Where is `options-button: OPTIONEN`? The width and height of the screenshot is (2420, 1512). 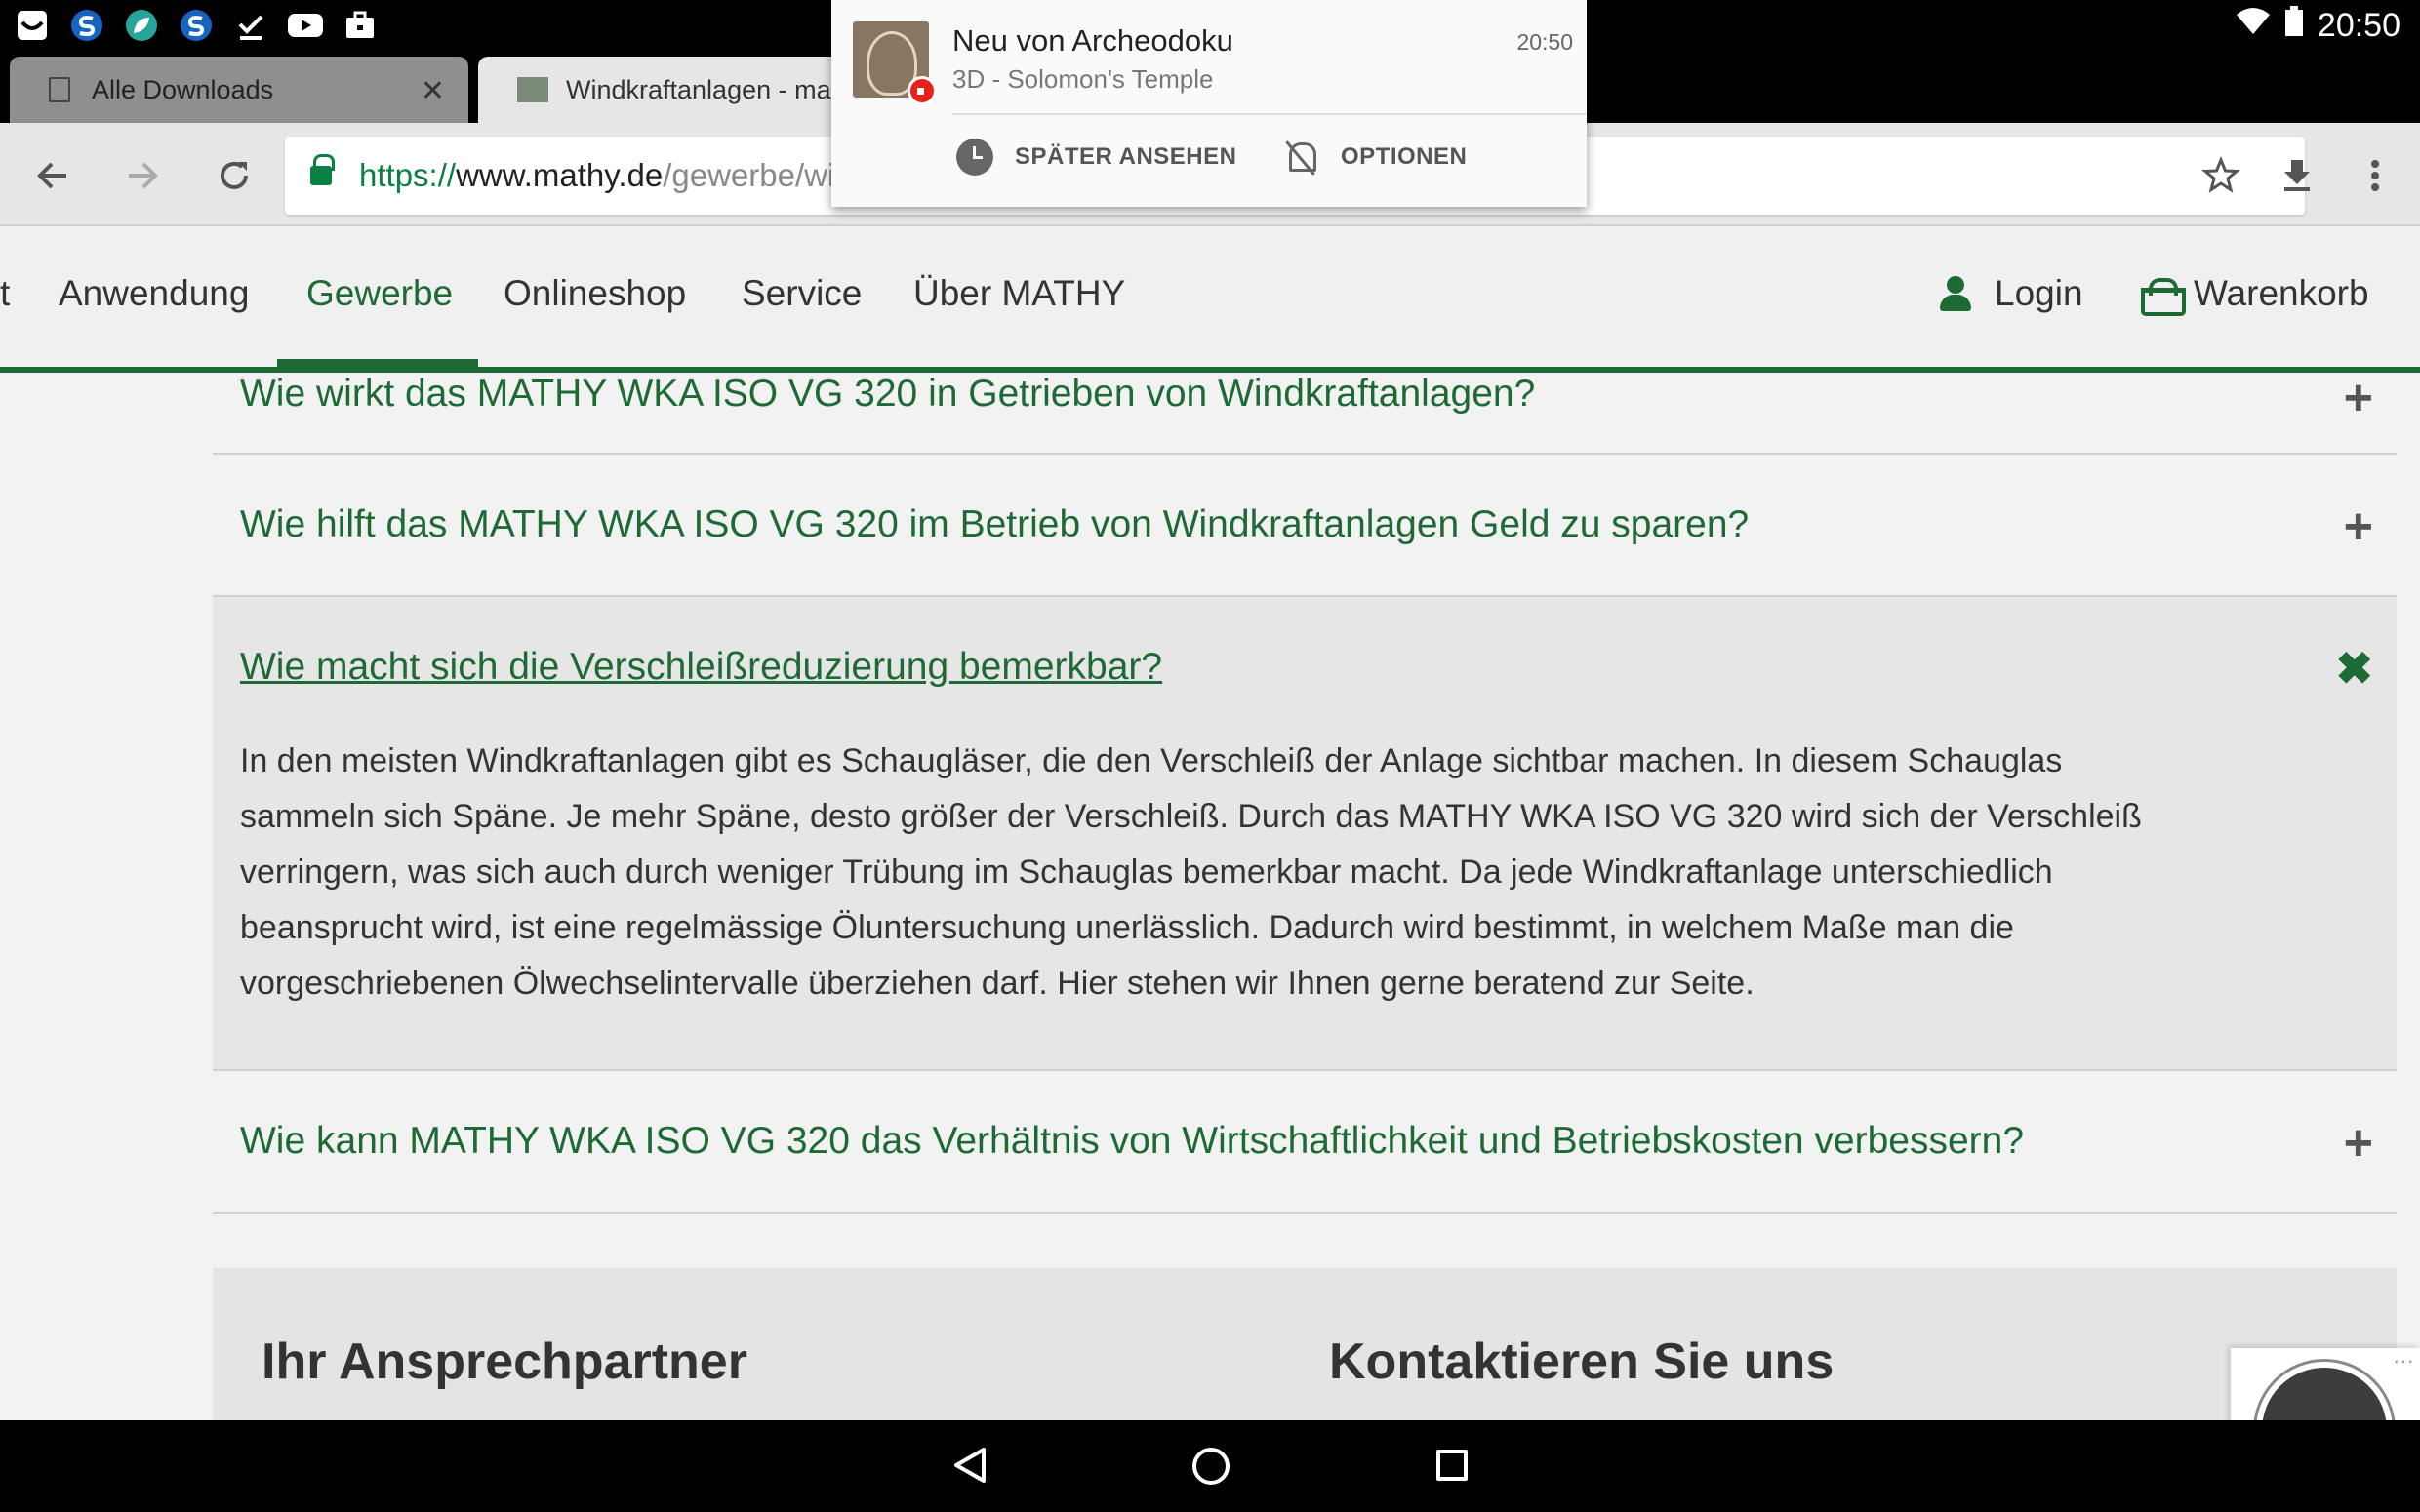 options-button: OPTIONEN is located at coordinates (1374, 157).